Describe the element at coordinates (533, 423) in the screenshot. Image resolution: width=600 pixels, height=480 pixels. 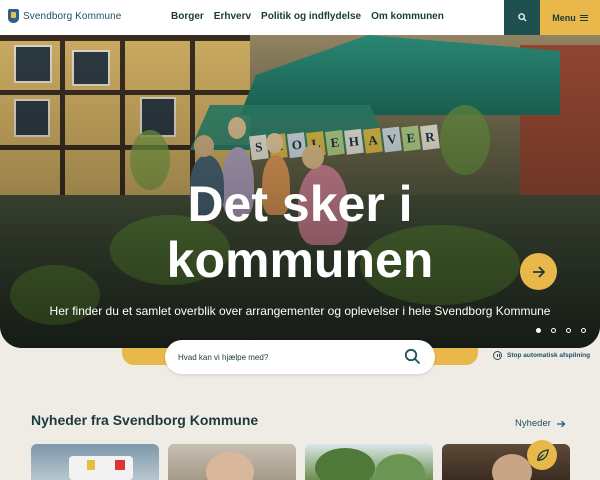
I see `news-link-label: Nyheder` at that location.